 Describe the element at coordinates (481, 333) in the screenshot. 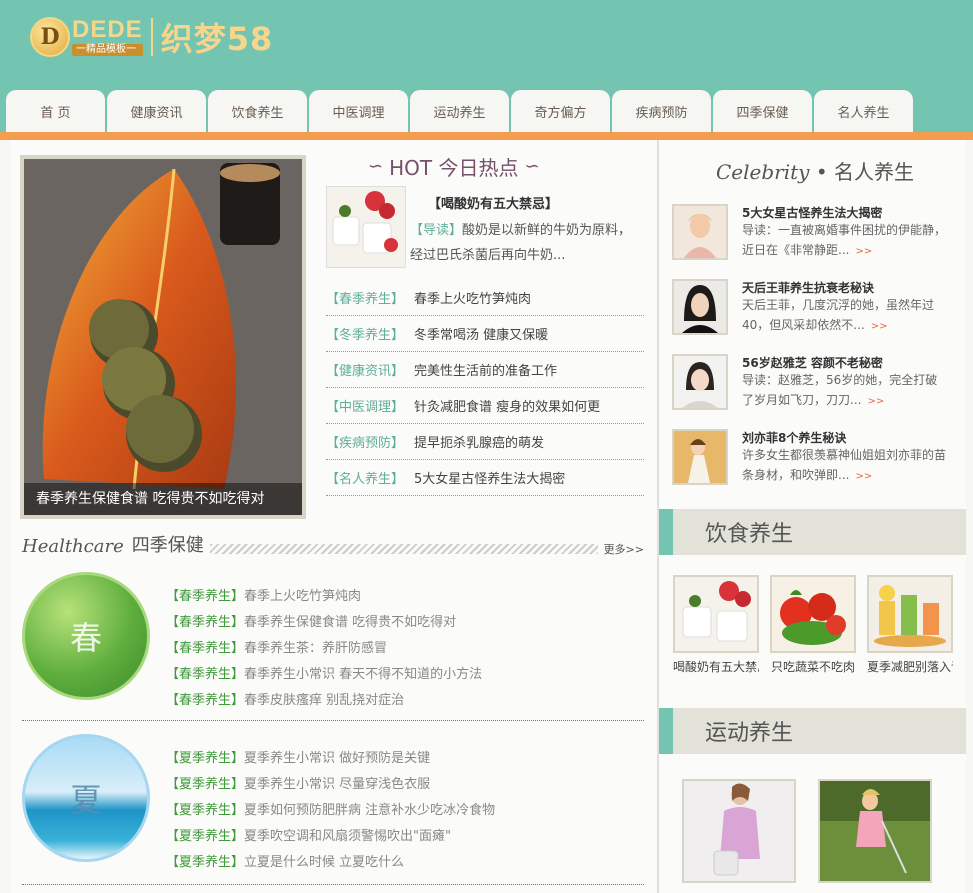

I see `list-item-title: 冬季常喝汤 健康又保暖` at that location.